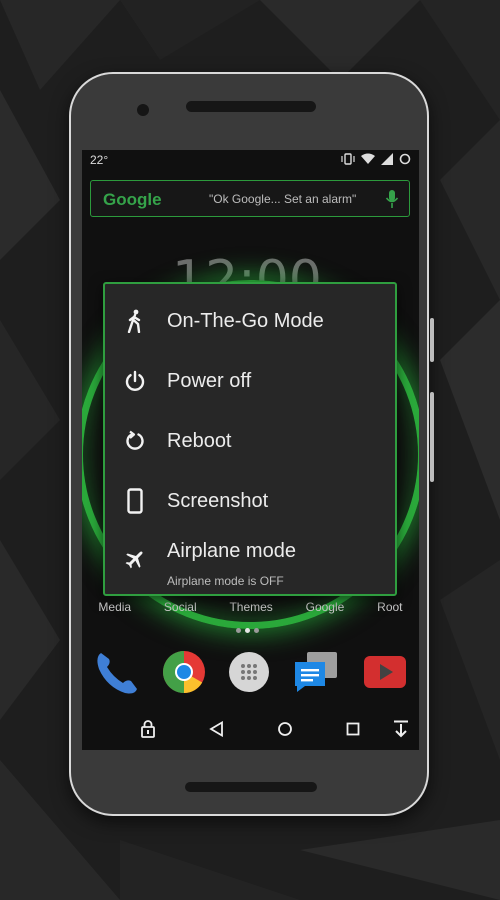 The width and height of the screenshot is (500, 900). I want to click on bottom-speaker, so click(251, 787).